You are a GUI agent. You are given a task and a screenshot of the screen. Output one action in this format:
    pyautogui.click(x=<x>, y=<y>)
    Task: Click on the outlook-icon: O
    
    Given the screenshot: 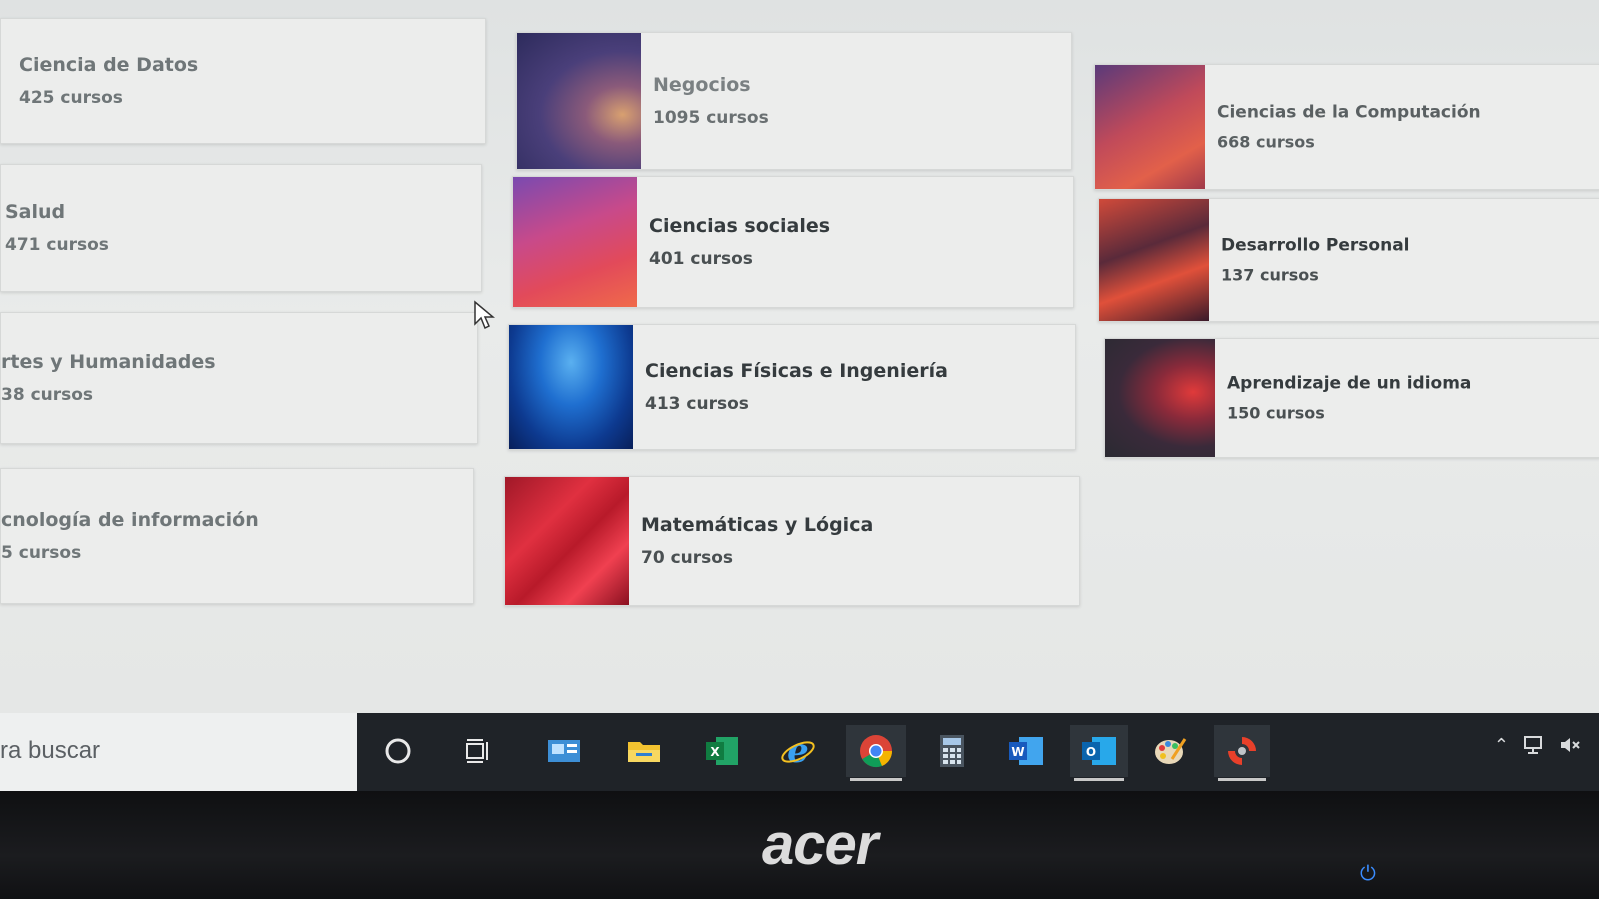 What is the action you would take?
    pyautogui.click(x=1099, y=753)
    